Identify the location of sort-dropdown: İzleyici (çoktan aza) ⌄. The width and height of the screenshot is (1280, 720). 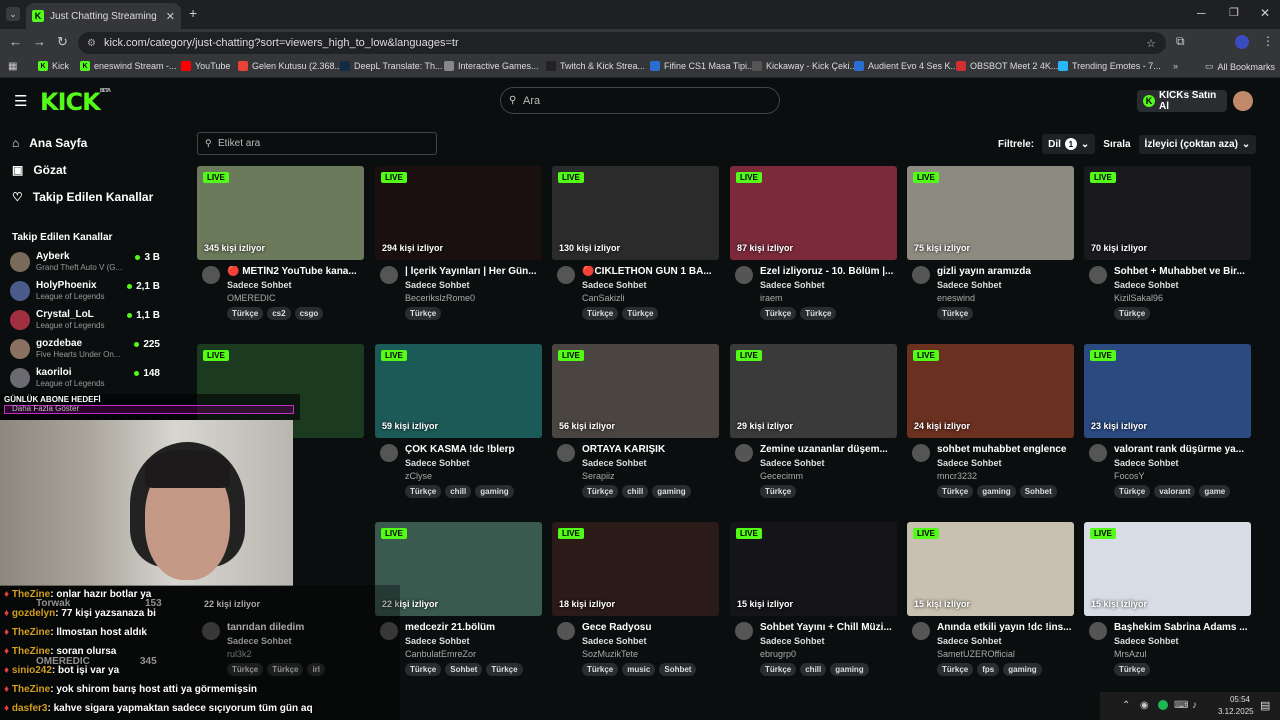
(1197, 144).